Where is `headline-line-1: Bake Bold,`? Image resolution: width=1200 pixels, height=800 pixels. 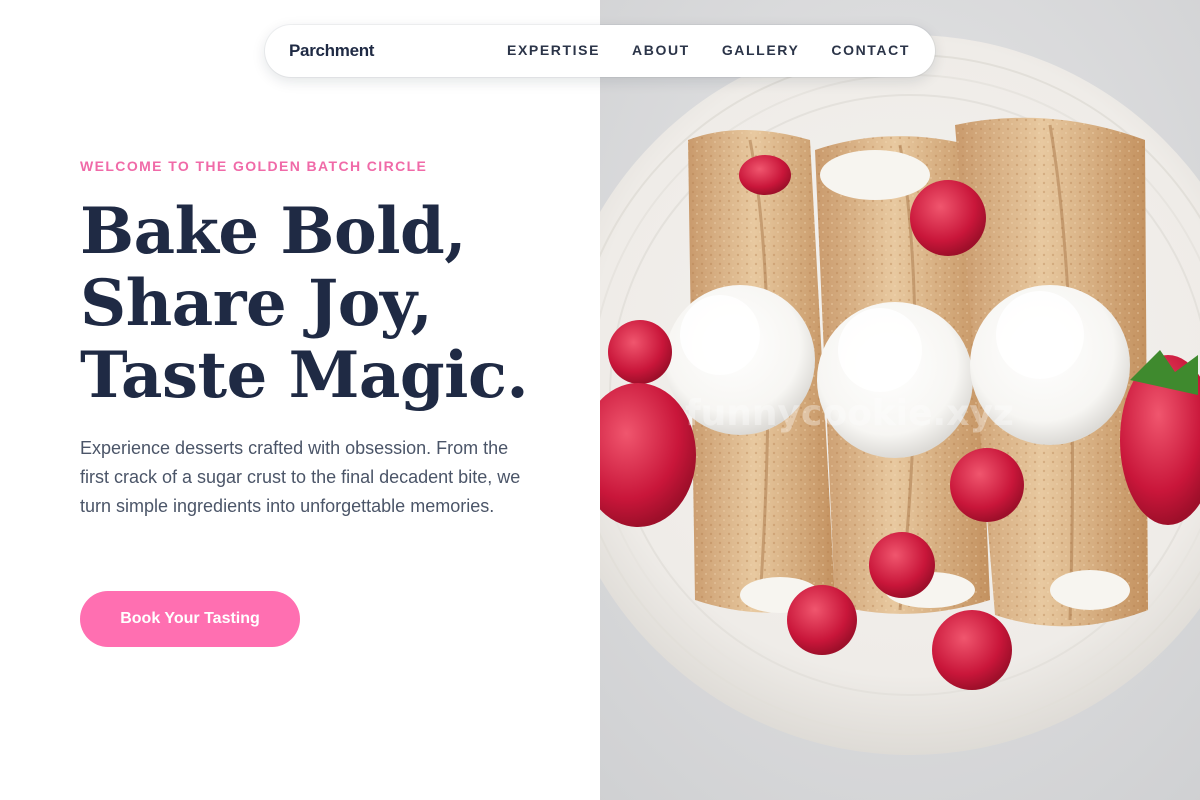 headline-line-1: Bake Bold, is located at coordinates (273, 231).